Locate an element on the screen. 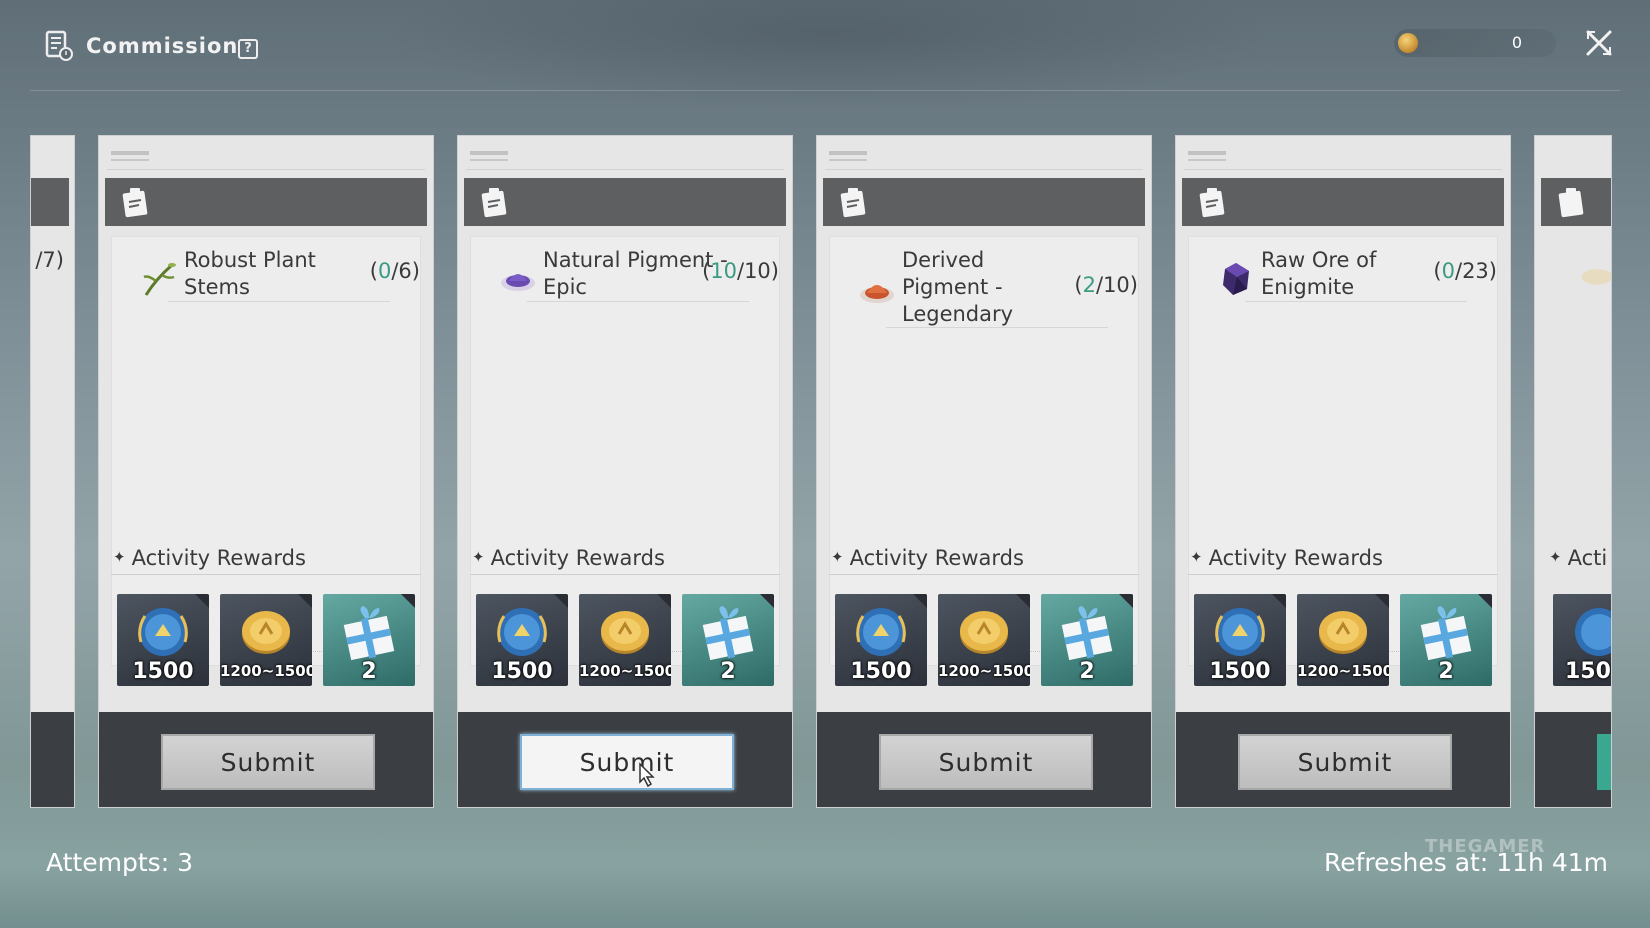 The height and width of the screenshot is (928, 1650). submit-button-partial is located at coordinates (1604, 762).